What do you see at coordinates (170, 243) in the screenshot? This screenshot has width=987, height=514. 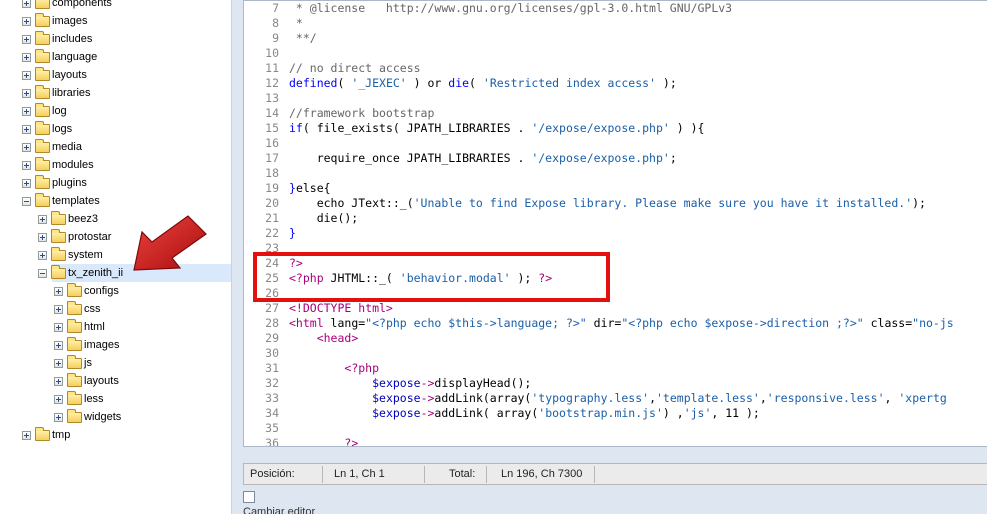 I see `red-arrow-annotation` at bounding box center [170, 243].